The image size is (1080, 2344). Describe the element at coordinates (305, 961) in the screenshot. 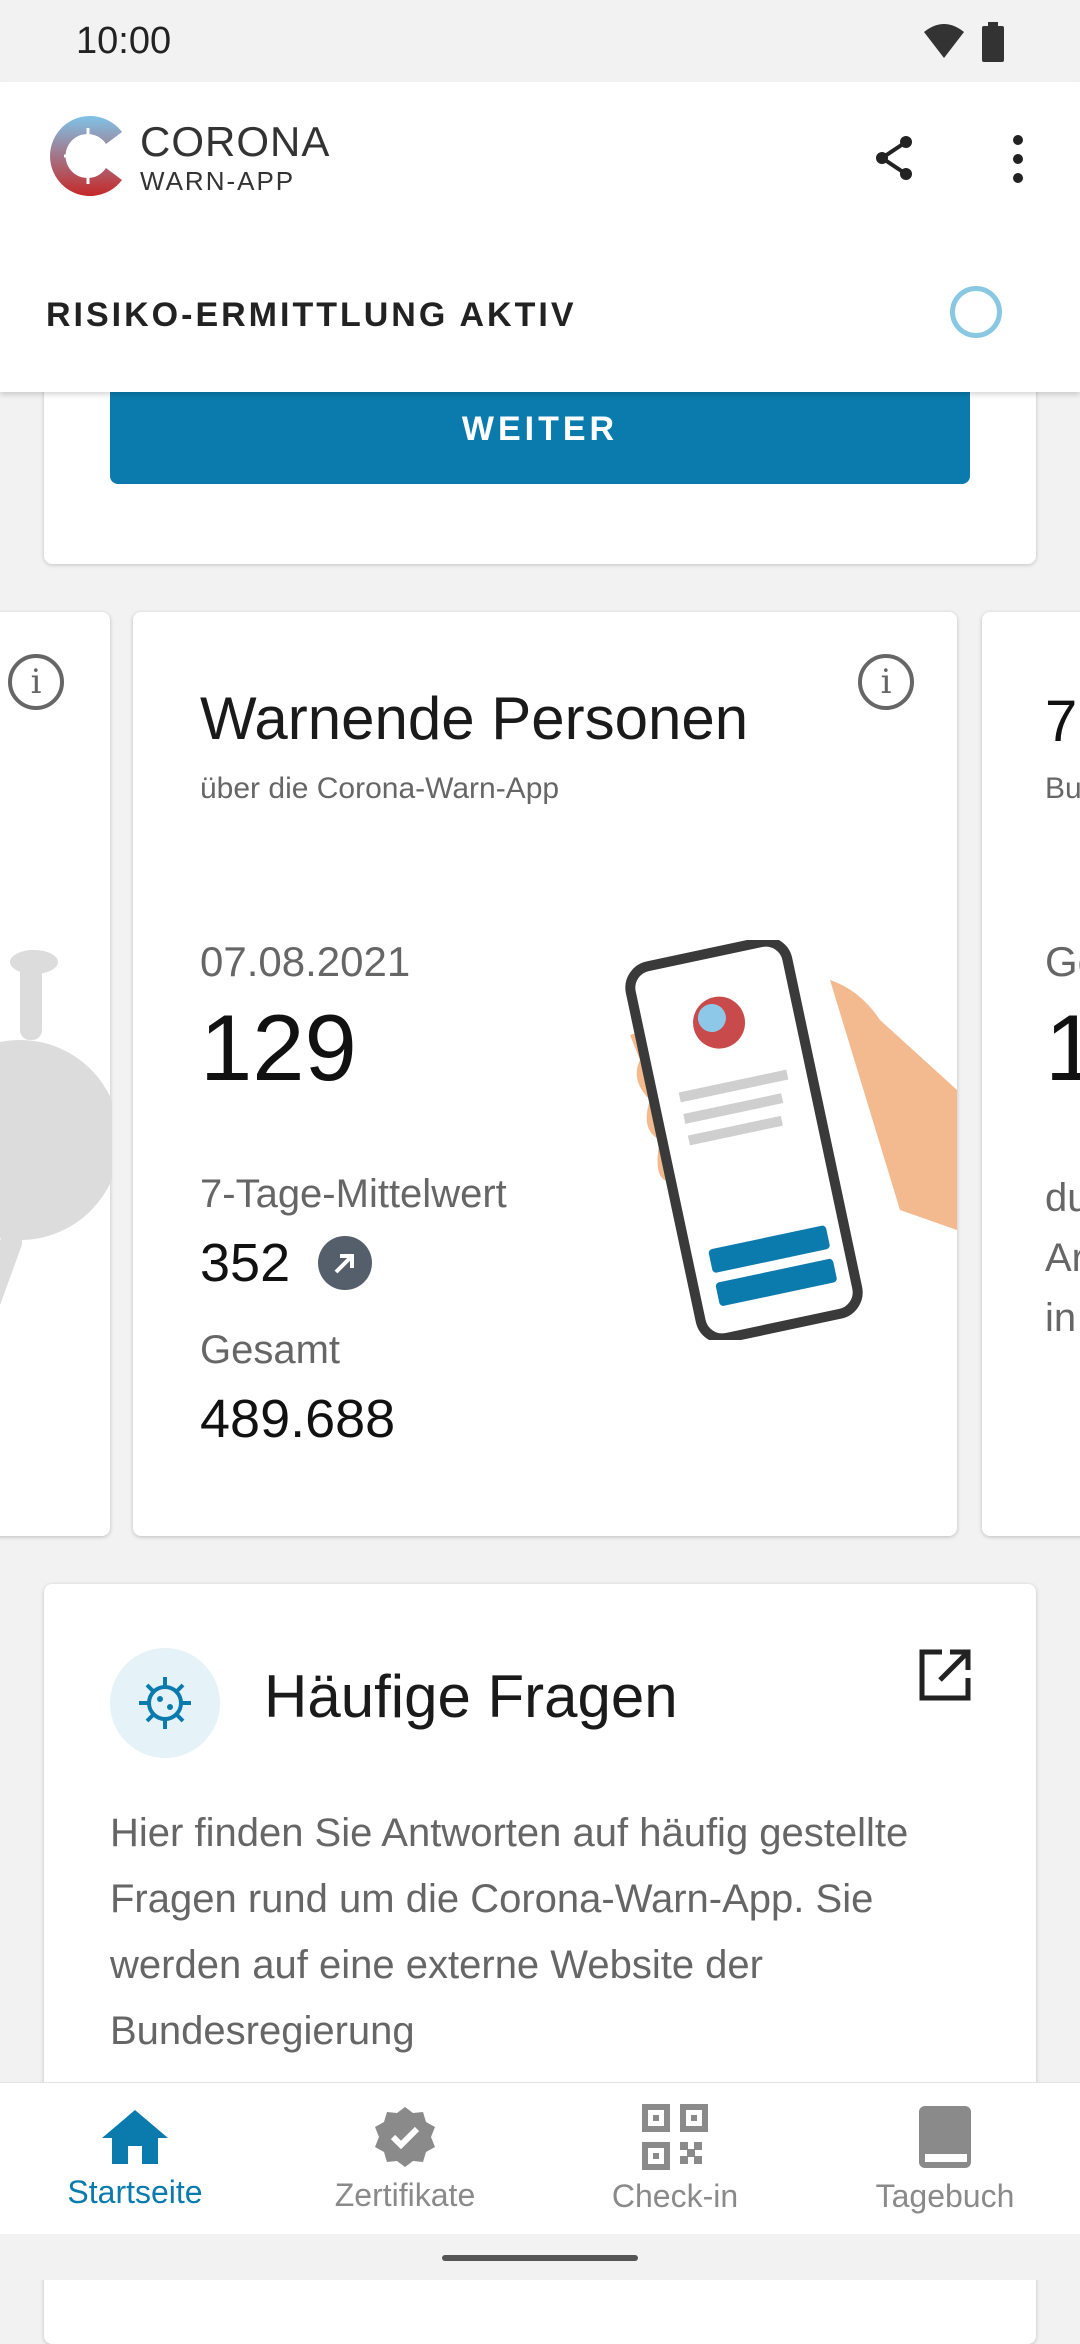

I see `card-date: 07.08.2021` at that location.